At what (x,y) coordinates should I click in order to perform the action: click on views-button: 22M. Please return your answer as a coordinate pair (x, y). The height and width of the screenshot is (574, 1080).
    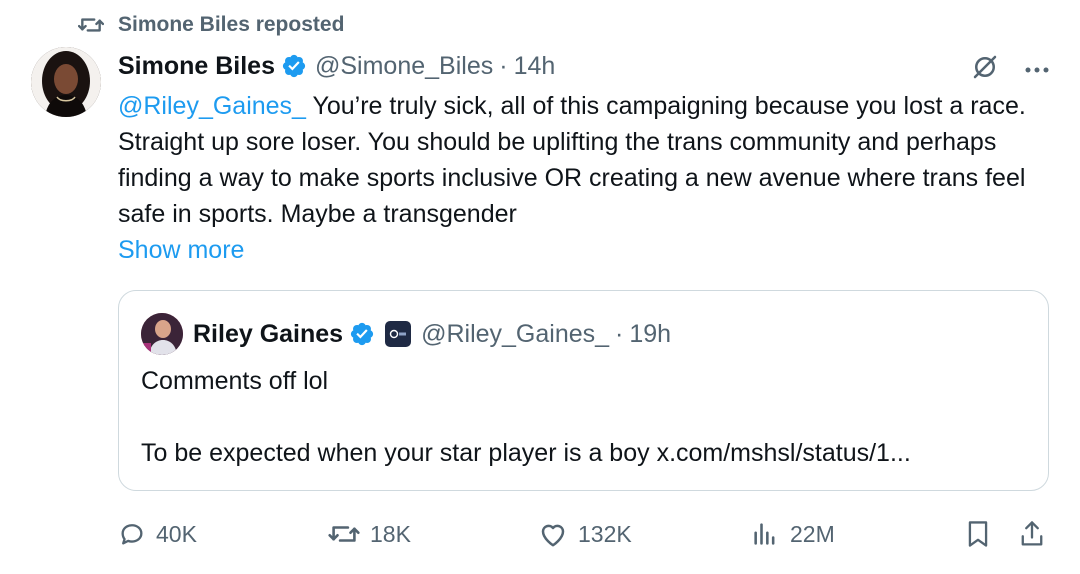
    Looking at the image, I should click on (792, 534).